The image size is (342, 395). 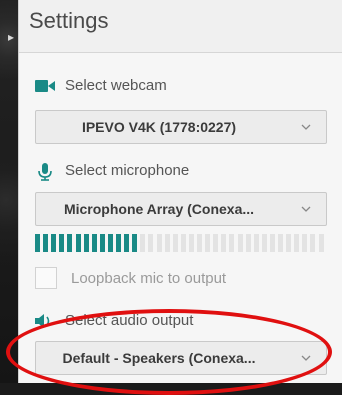 What do you see at coordinates (127, 170) in the screenshot?
I see `microphone-label: Select microphone` at bounding box center [127, 170].